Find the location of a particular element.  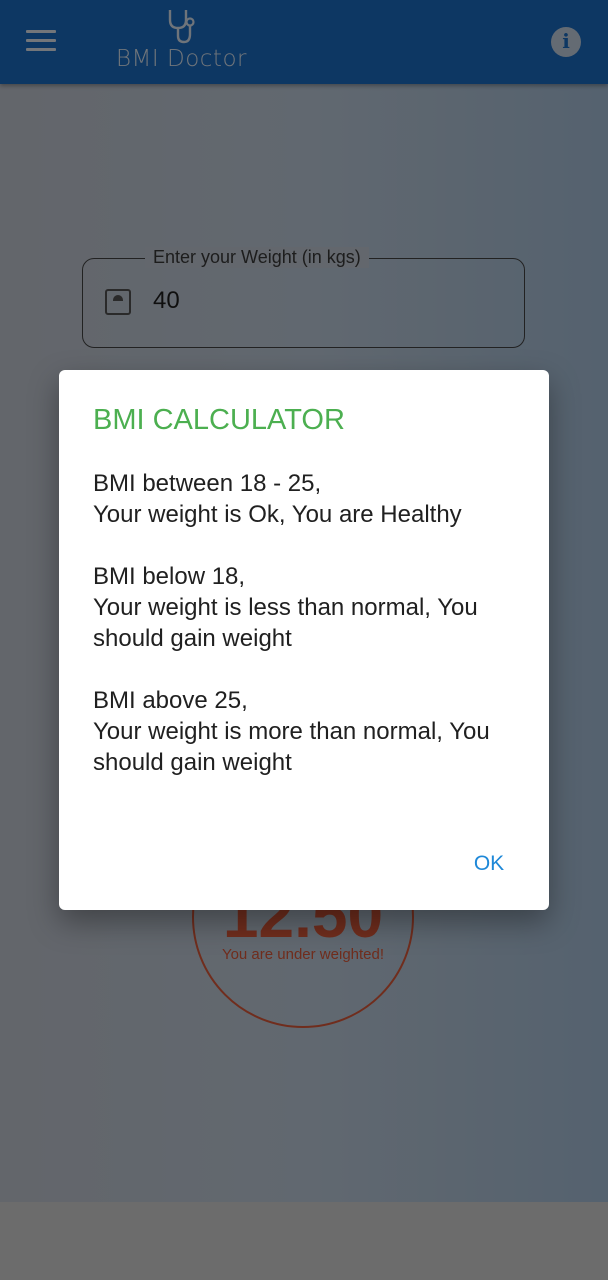

dialog-title: BMI CALCULATOR is located at coordinates (219, 420).